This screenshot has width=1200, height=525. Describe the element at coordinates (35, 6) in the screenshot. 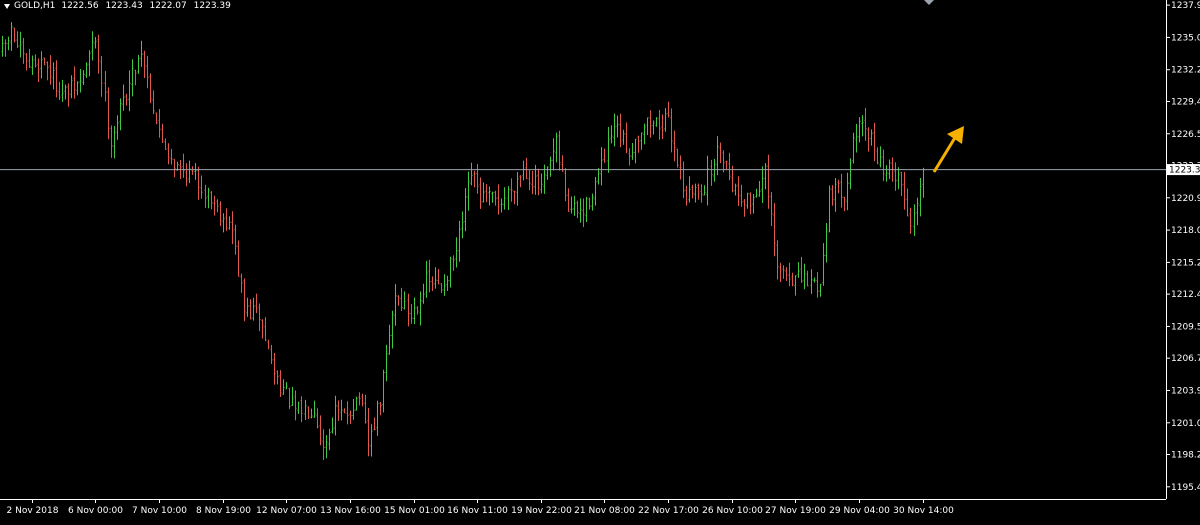

I see `symbol-timeframe: GOLD,H1` at that location.